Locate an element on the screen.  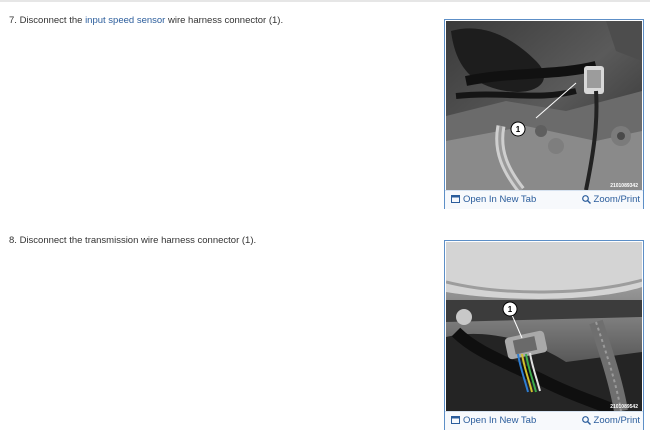
step-8-figure: 1 2101089542 Open In New Tab Zoom/Print is located at coordinates (544, 335).